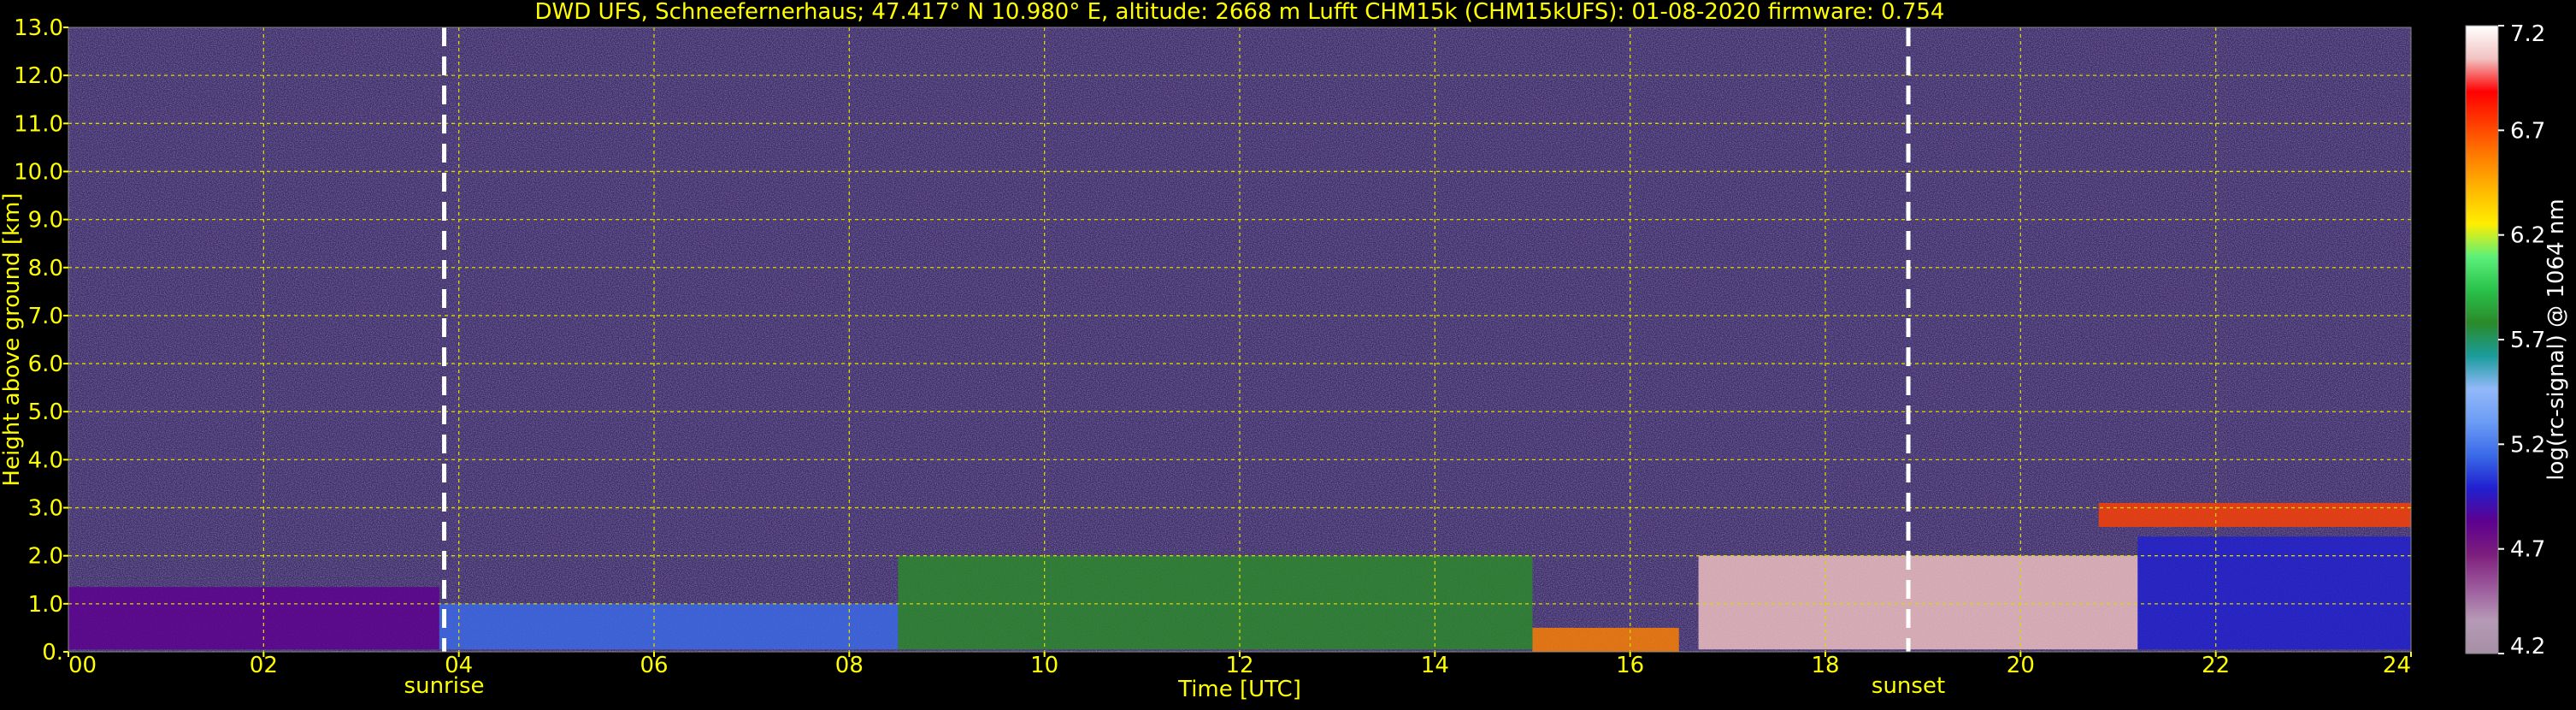 The image size is (2576, 710). What do you see at coordinates (38, 28) in the screenshot?
I see `y-tick-label: 13.0` at bounding box center [38, 28].